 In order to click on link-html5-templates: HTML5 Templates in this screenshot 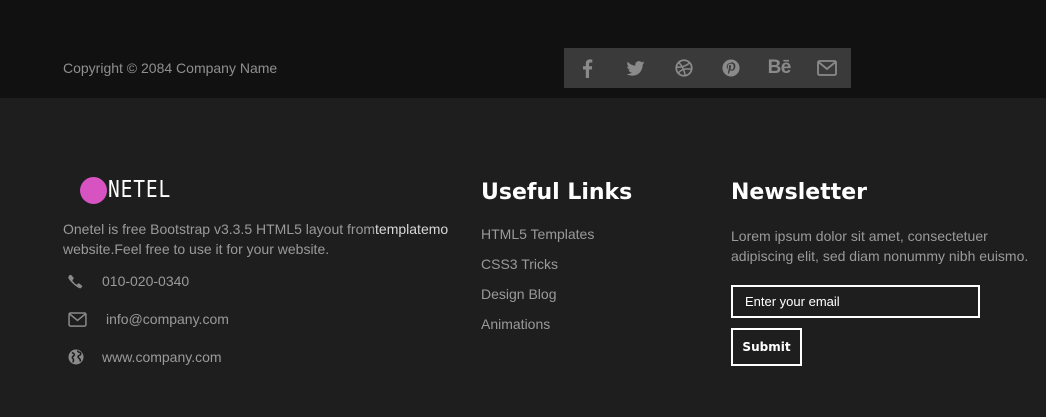, I will do `click(537, 241)`.